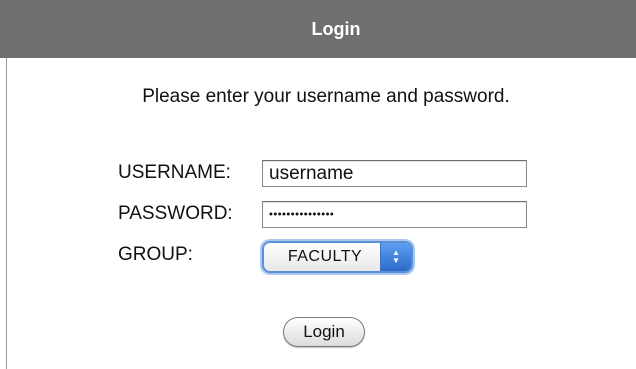  Describe the element at coordinates (311, 173) in the screenshot. I see `username-value: username` at that location.